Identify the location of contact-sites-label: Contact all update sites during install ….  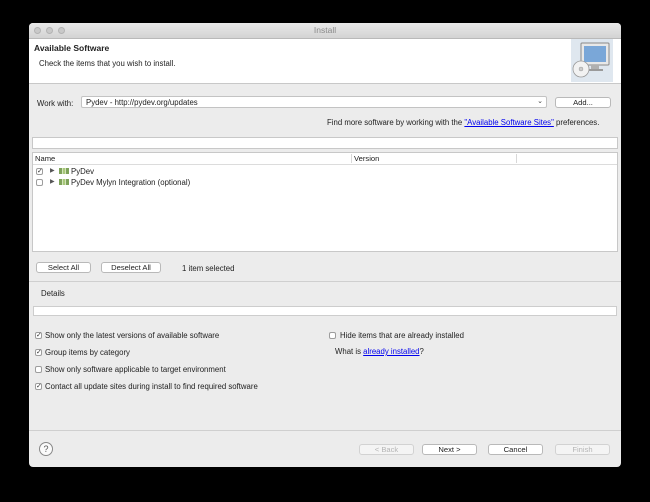
(151, 386).